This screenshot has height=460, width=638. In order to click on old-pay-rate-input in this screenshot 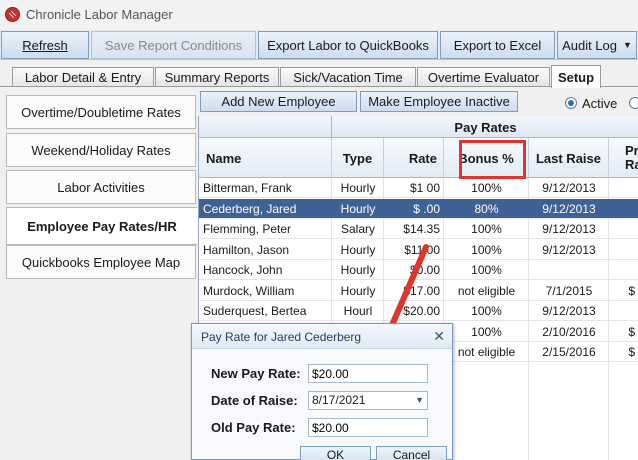, I will do `click(368, 427)`.